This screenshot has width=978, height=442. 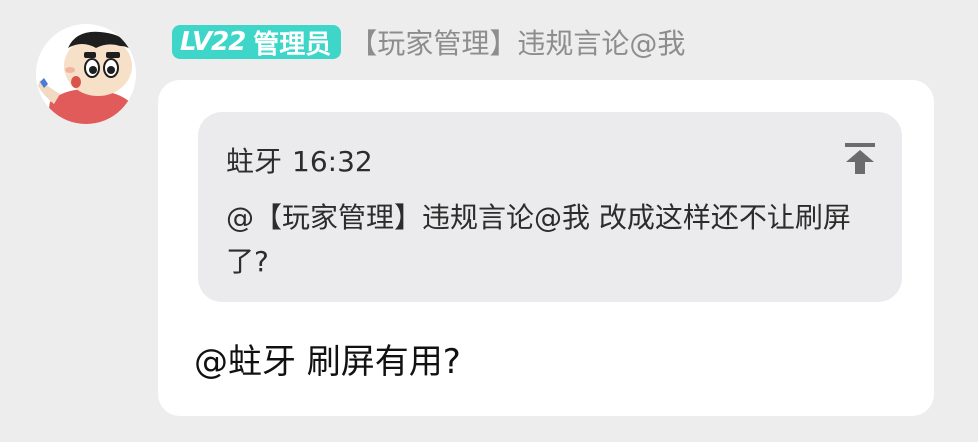 What do you see at coordinates (860, 158) in the screenshot?
I see `jump-to-top-icon` at bounding box center [860, 158].